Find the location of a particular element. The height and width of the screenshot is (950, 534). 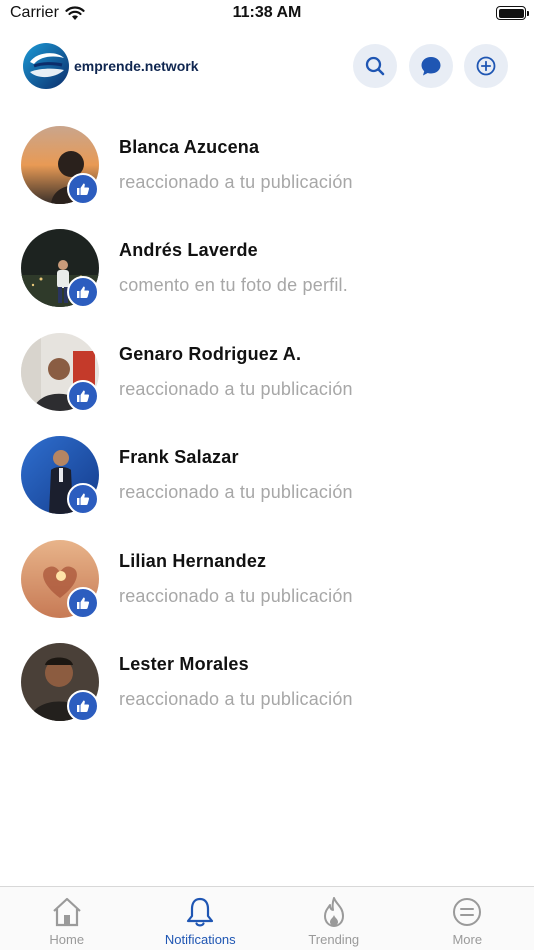

home-icon is located at coordinates (67, 912).